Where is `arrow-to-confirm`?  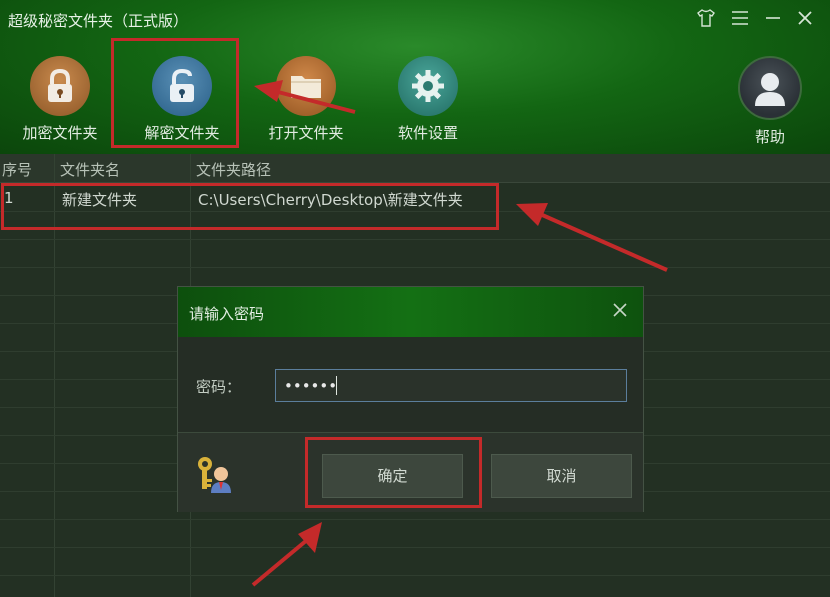
arrow-to-confirm is located at coordinates (286, 554).